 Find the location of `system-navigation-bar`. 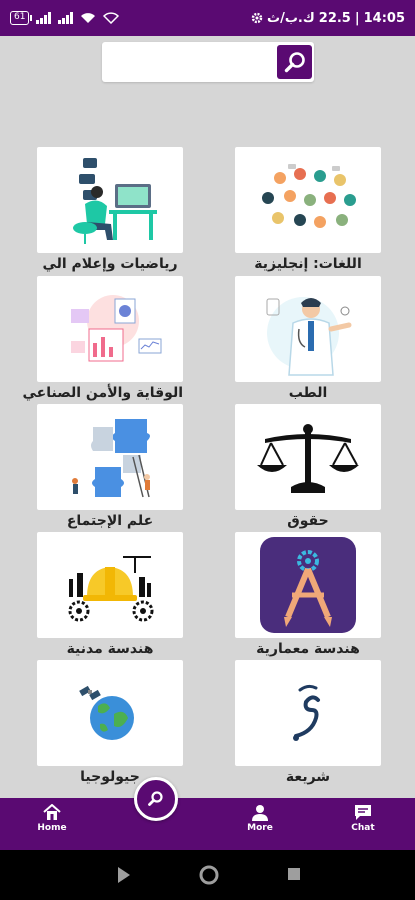

system-navigation-bar is located at coordinates (207, 875).